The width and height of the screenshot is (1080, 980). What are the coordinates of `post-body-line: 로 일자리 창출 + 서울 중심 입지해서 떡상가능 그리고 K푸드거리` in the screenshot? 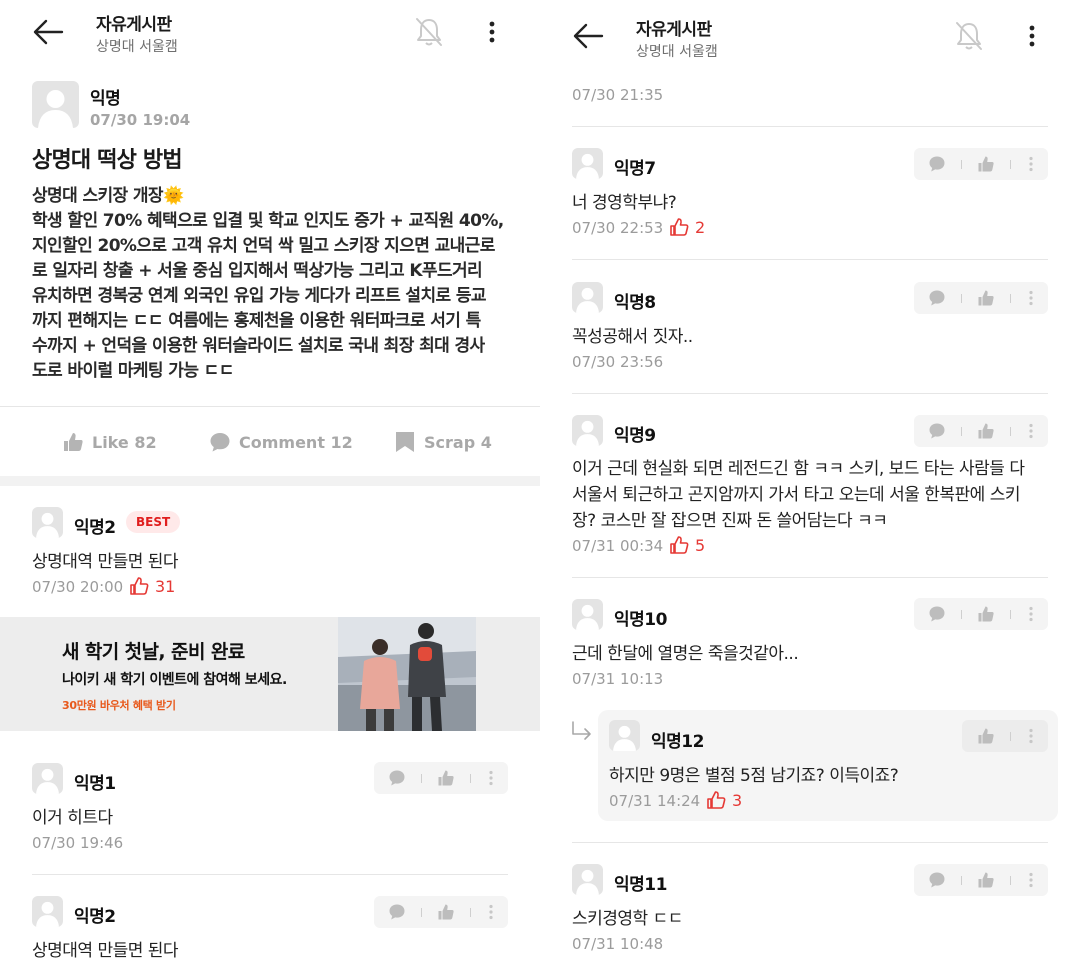 It's located at (257, 271).